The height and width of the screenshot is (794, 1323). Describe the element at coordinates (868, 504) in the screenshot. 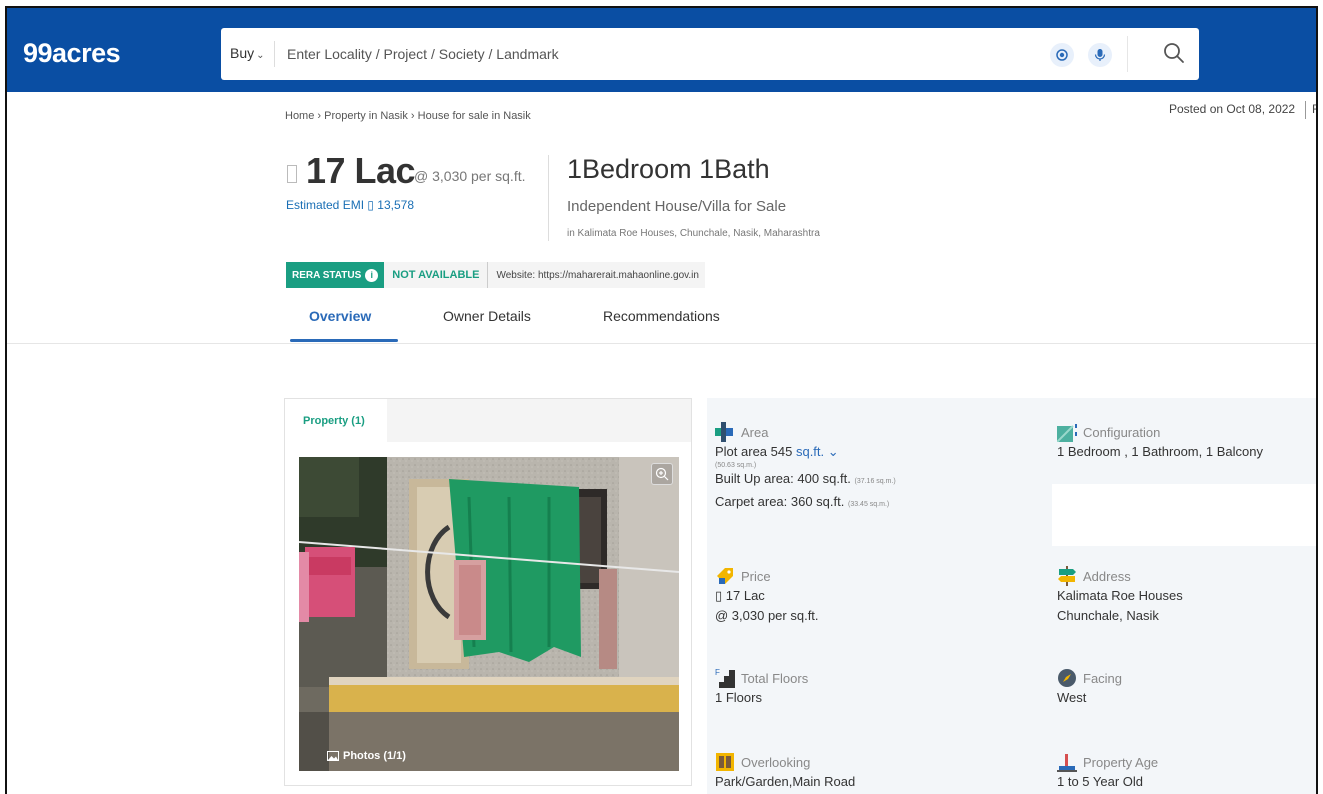

I see `carpet-area-sqm: (33.45 sq.m.)` at that location.